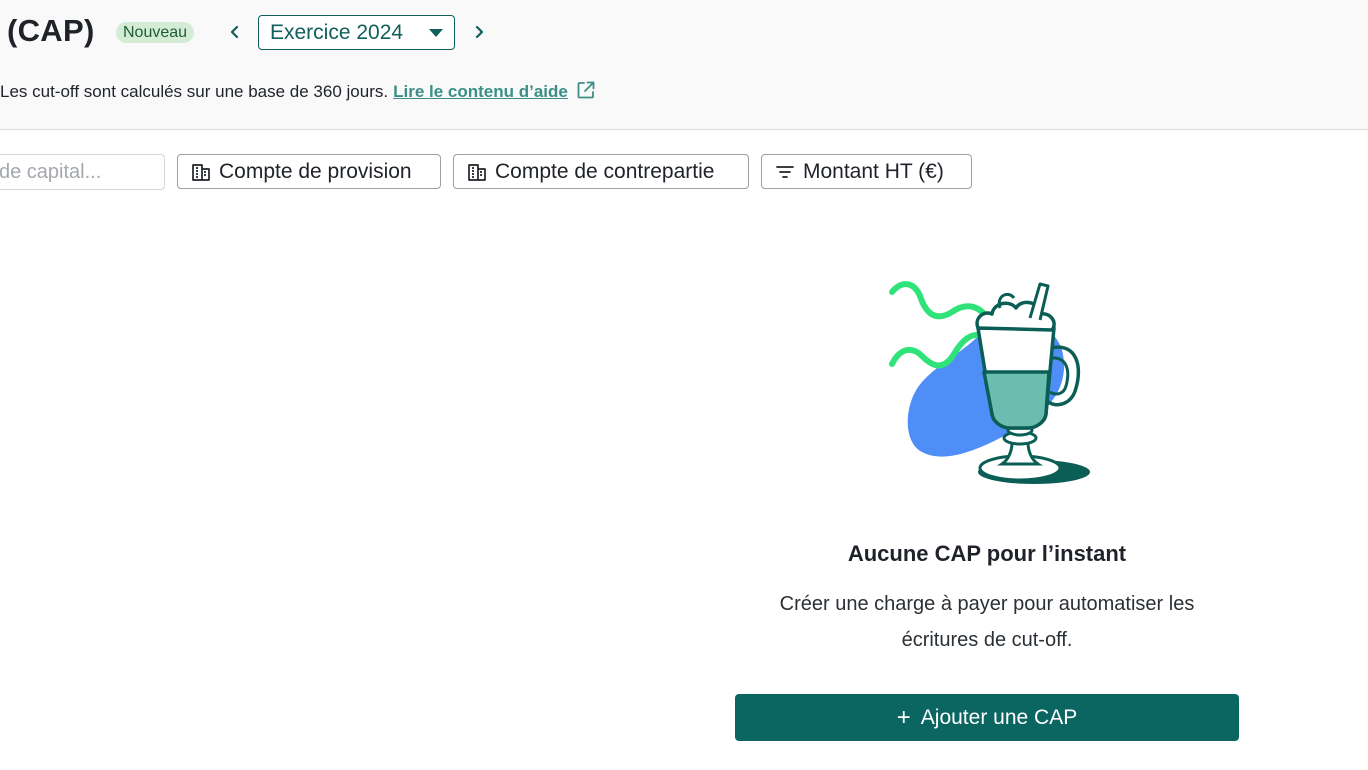 This screenshot has width=1368, height=770. What do you see at coordinates (785, 171) in the screenshot?
I see `filter-icon` at bounding box center [785, 171].